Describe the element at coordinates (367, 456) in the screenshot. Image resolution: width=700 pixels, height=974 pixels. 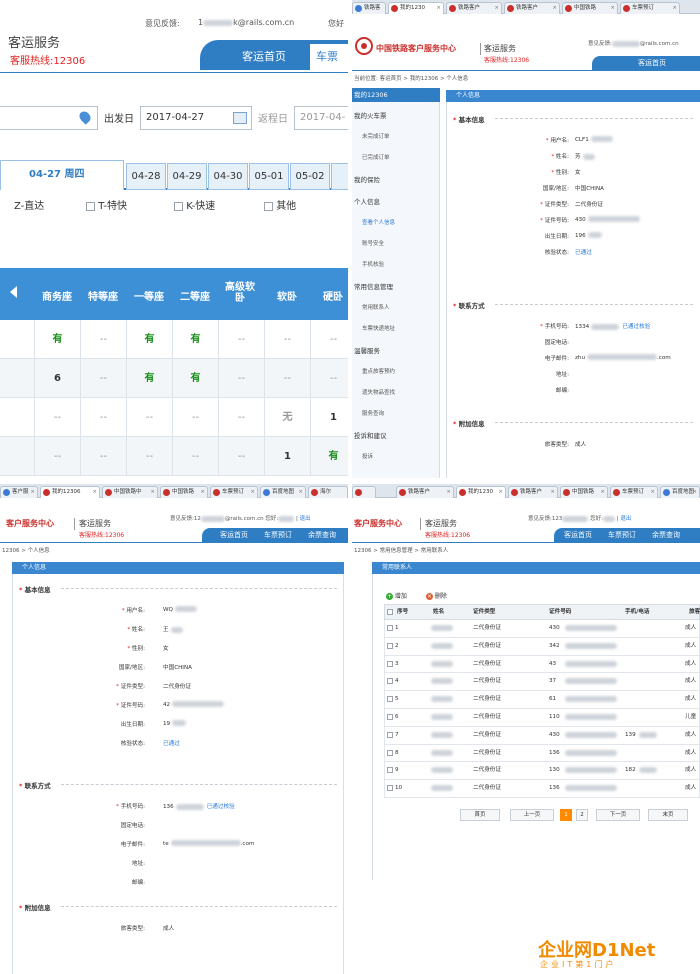
I see `sidebar-item: 投诉` at that location.